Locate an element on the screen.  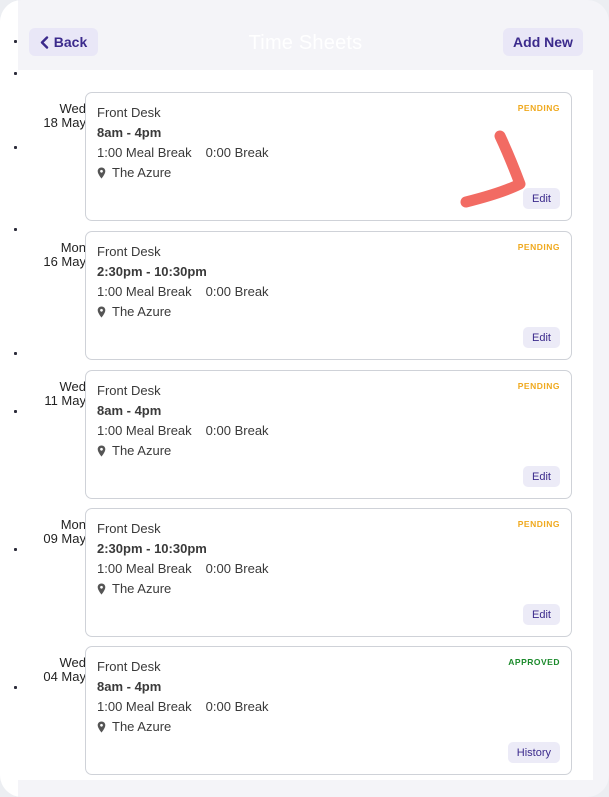
add-new-button: Add New is located at coordinates (543, 42).